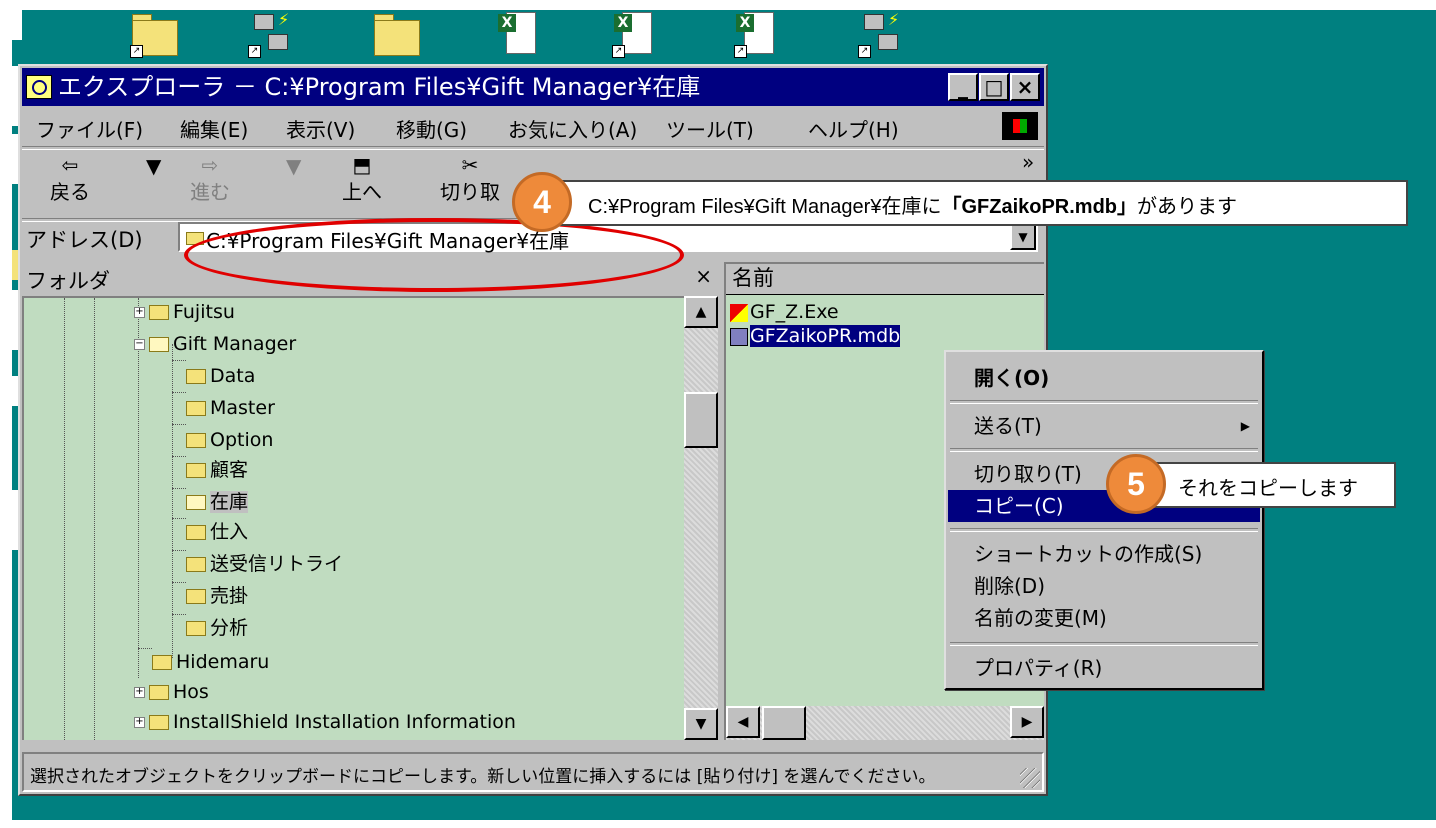  I want to click on tree-item-gift-manager: − Gift Manager, so click(215, 344).